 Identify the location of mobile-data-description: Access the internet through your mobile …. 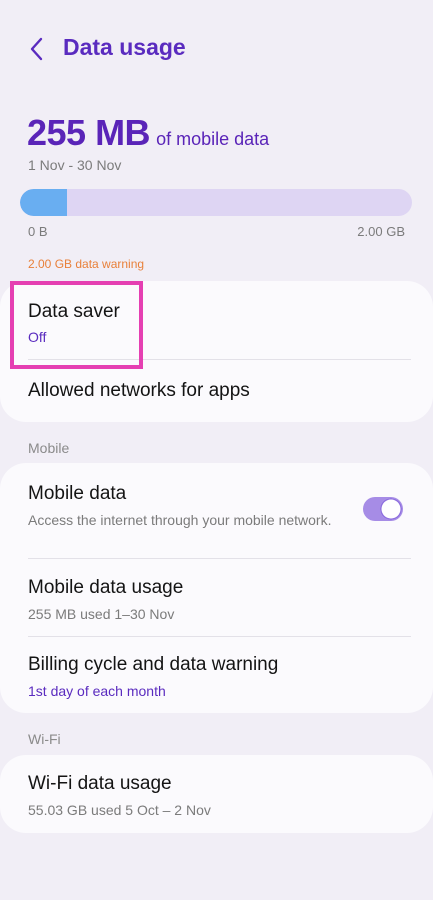
(180, 520).